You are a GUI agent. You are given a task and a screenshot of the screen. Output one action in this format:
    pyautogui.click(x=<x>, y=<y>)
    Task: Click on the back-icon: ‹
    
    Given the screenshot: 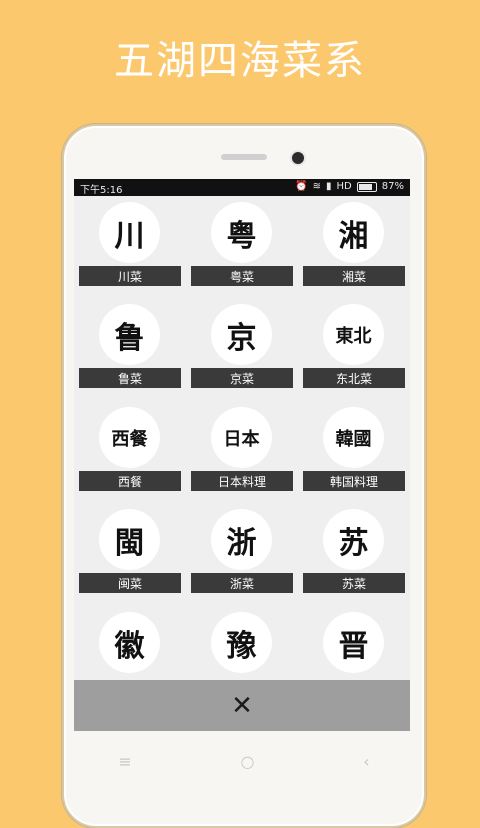 What is the action you would take?
    pyautogui.click(x=366, y=761)
    